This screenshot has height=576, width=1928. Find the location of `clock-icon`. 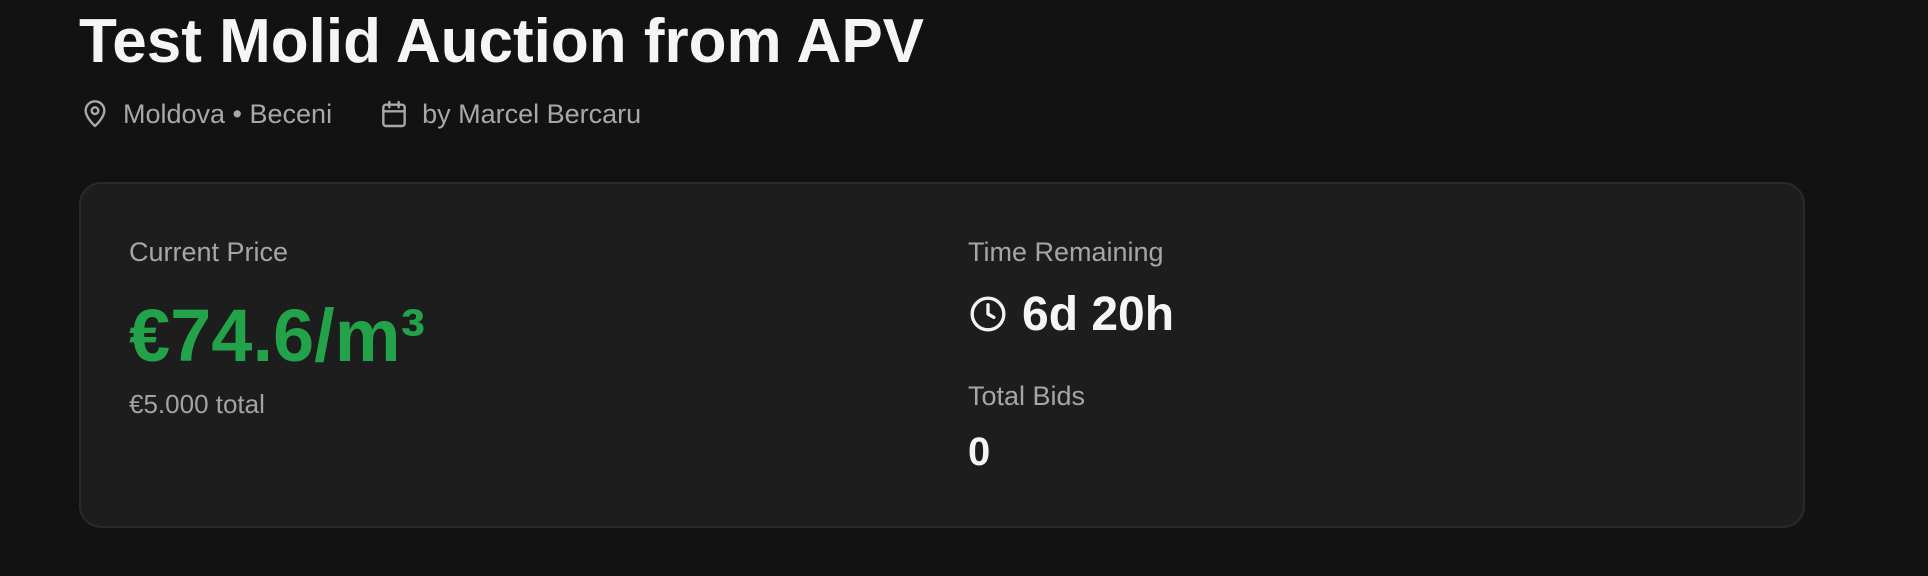

clock-icon is located at coordinates (988, 314).